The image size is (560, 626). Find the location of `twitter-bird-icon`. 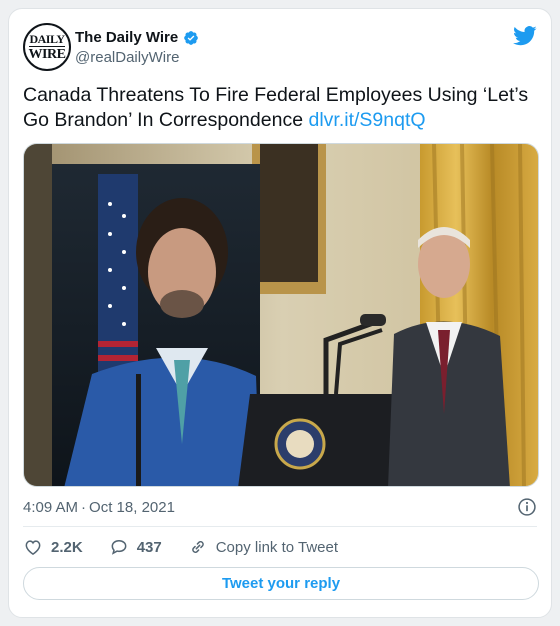

twitter-bird-icon is located at coordinates (525, 36).